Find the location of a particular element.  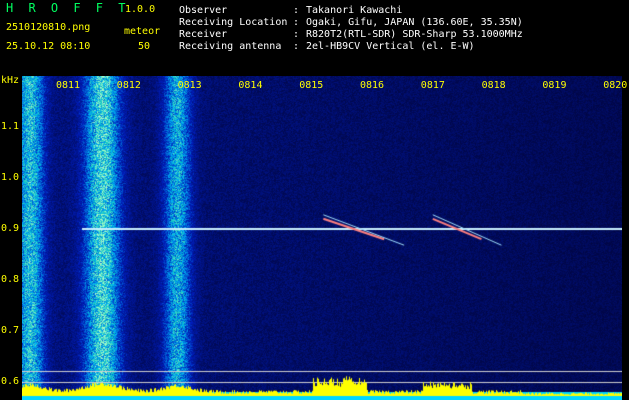

mode-label: meteor is located at coordinates (142, 31).